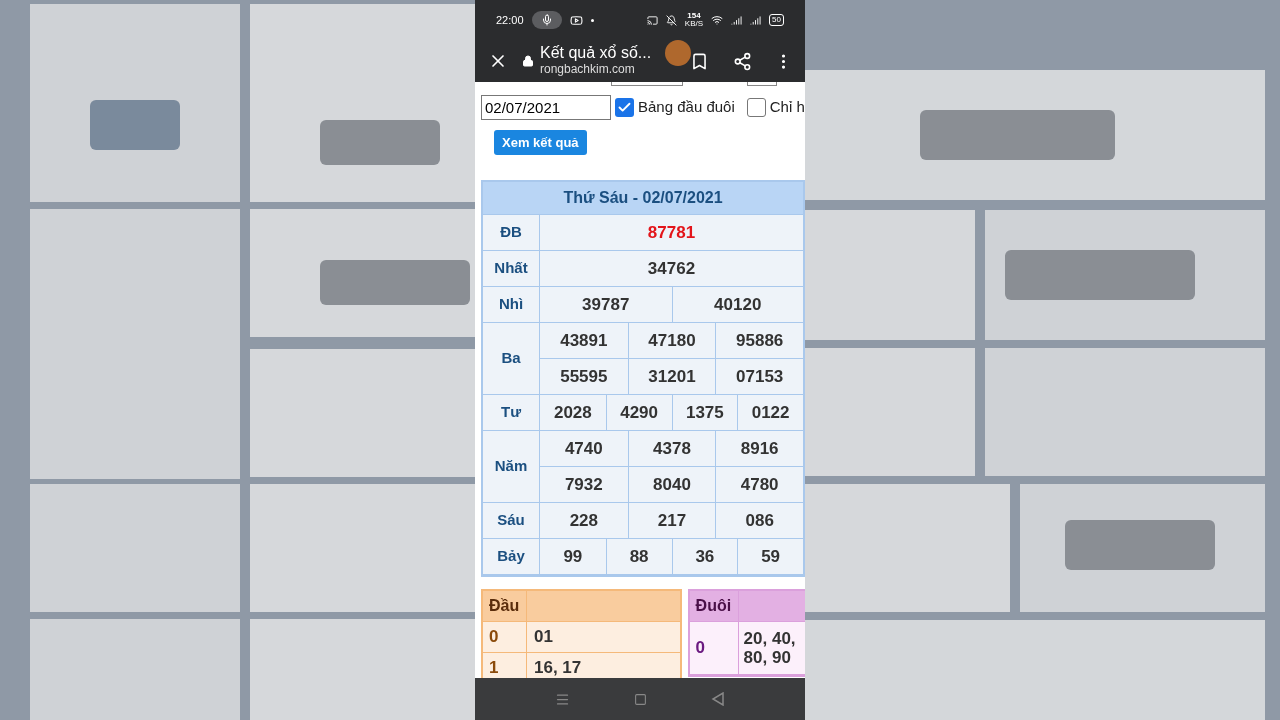  I want to click on net-speed: 154, so click(694, 16).